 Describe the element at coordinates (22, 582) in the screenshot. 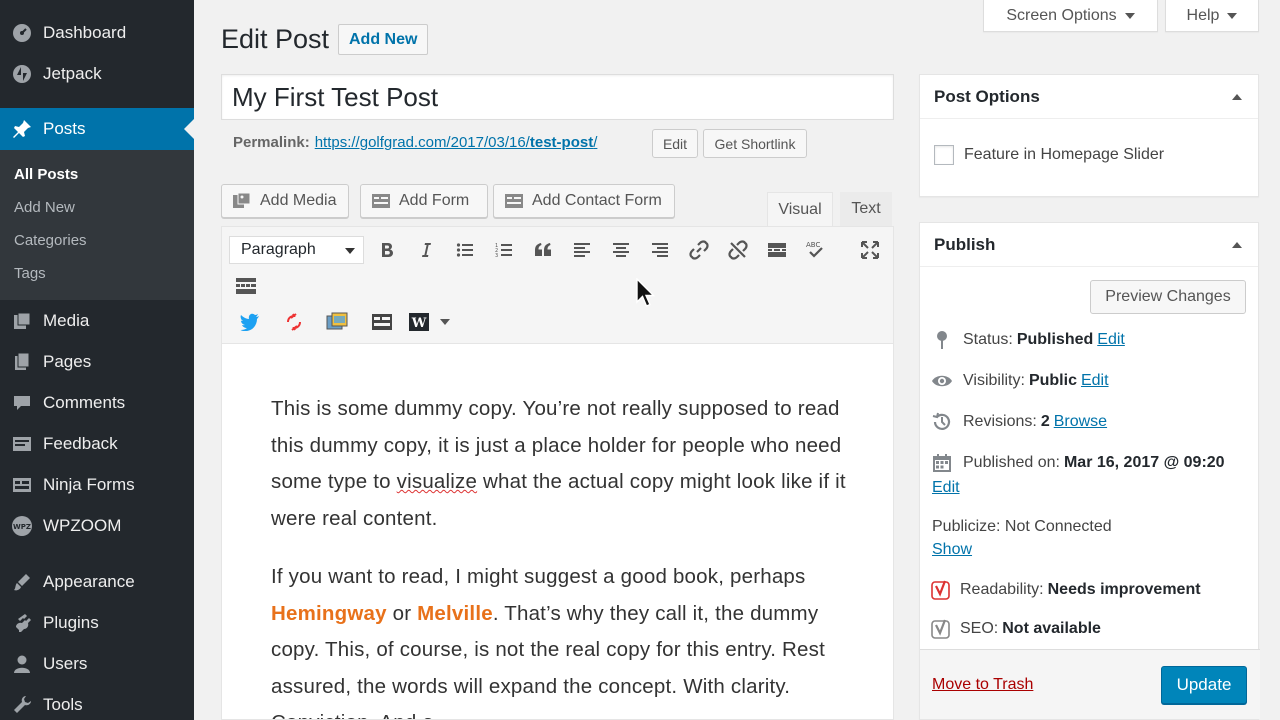

I see `appearance-icon` at that location.